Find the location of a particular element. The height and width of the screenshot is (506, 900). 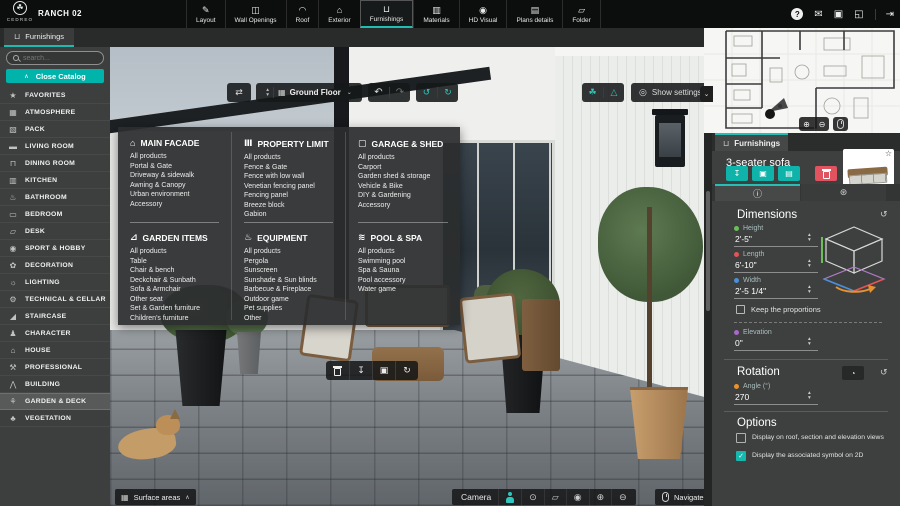

elevation-stepper: ▴ ▾ is located at coordinates (809, 341).